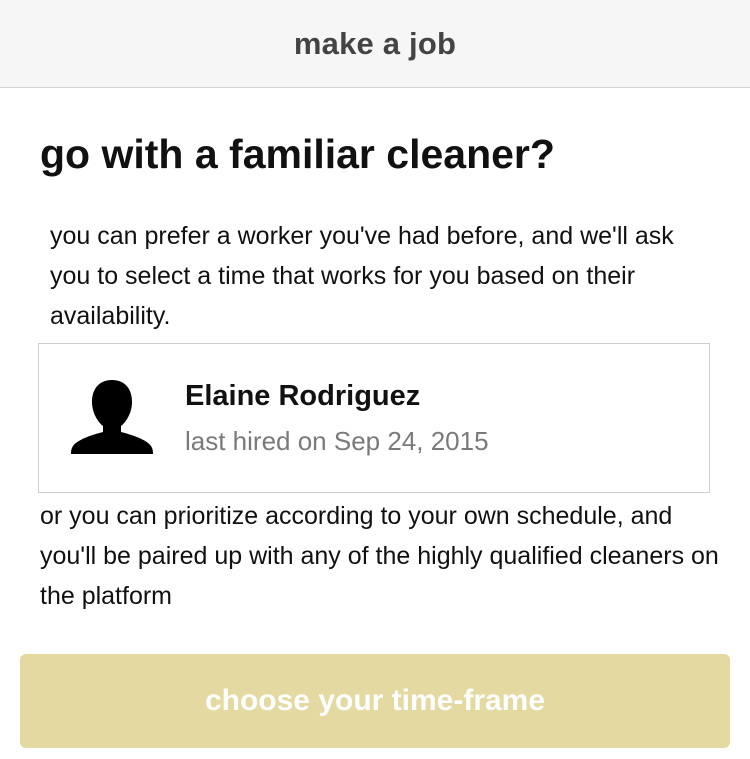 The height and width of the screenshot is (759, 750). I want to click on choose-time-frame-button: choose your time-frame, so click(375, 701).